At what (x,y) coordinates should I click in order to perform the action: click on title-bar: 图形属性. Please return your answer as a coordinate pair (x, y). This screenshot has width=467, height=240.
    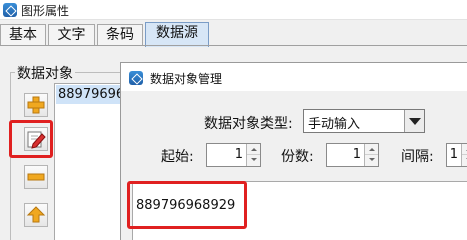
    Looking at the image, I should click on (233, 10).